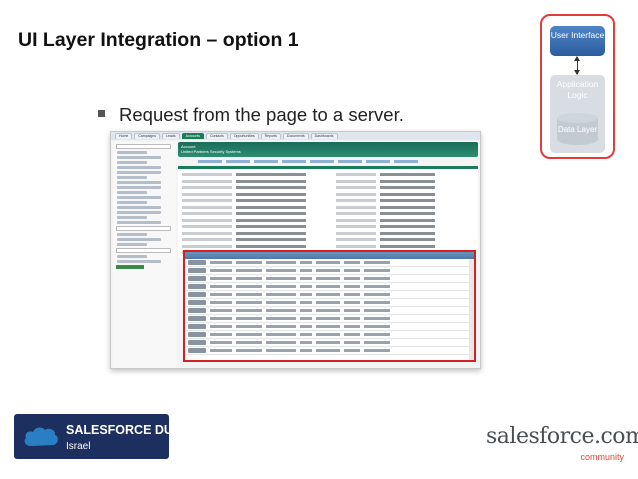  I want to click on create-new-dropdown, so click(143, 146).